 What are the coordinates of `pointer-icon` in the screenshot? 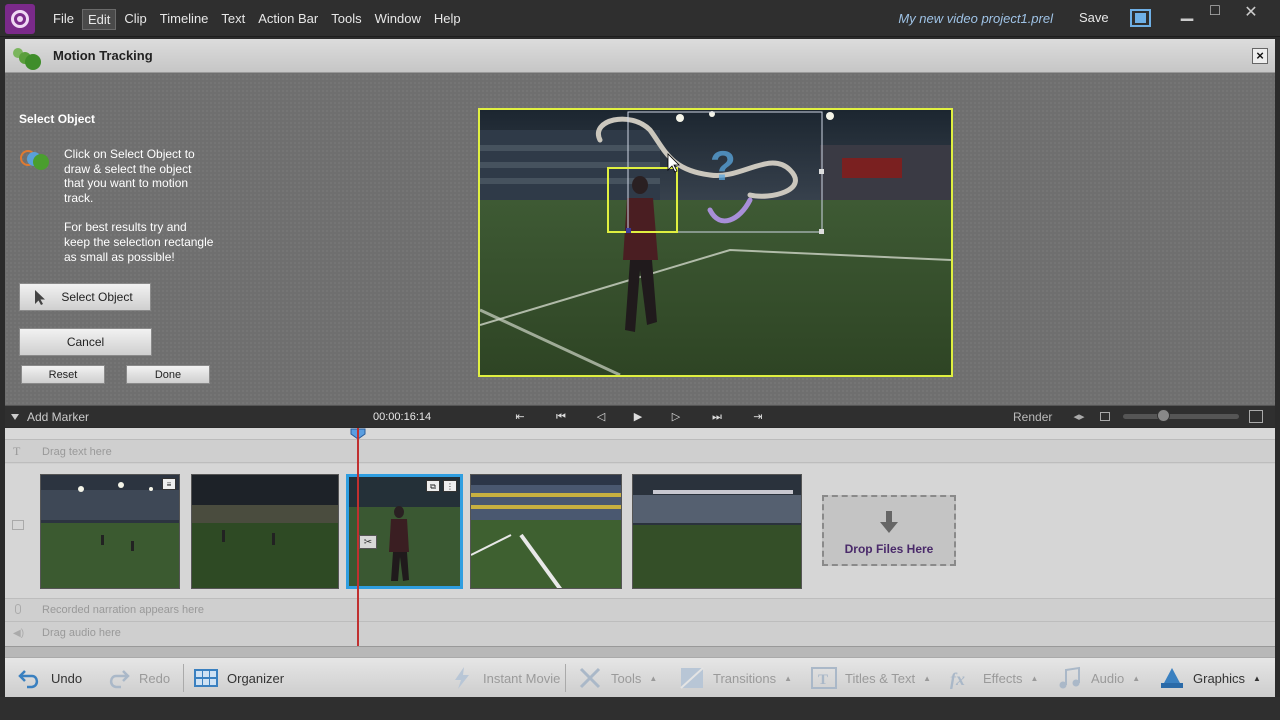 It's located at (40, 297).